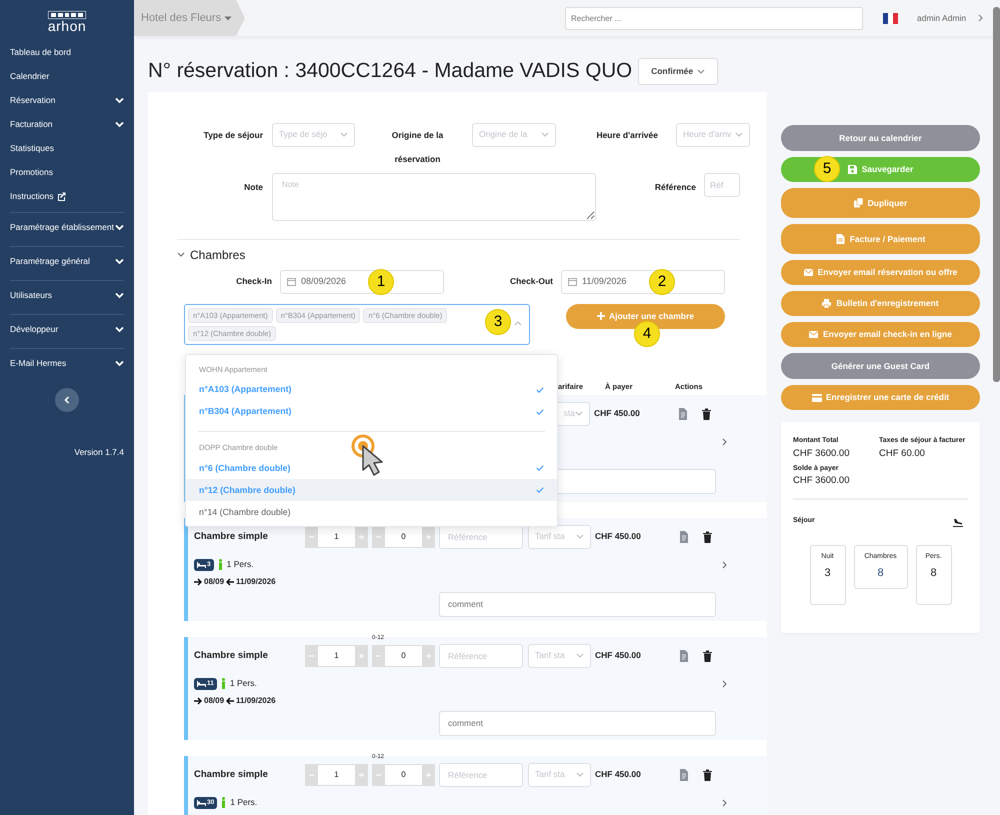 The height and width of the screenshot is (815, 1000). I want to click on version-text: Version 1.7.4, so click(99, 452).